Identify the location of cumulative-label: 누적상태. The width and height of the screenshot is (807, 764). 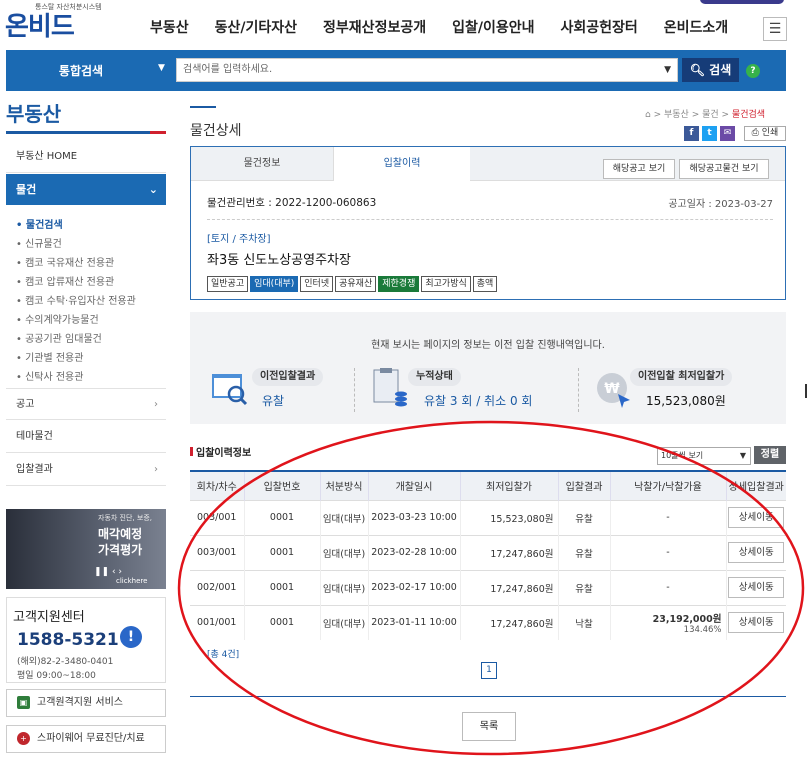
(434, 377).